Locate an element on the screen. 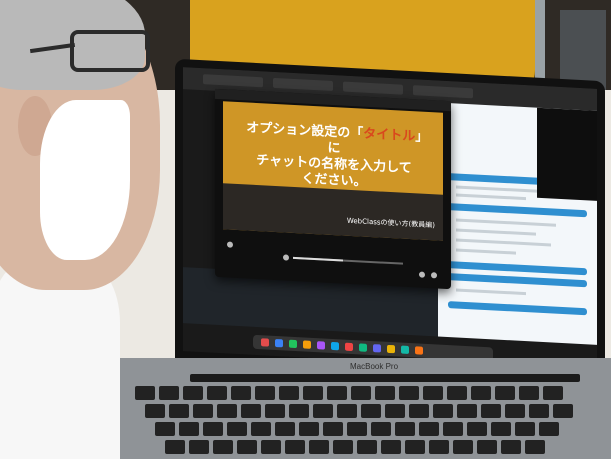 This screenshot has height=459, width=611. video-progress-fill is located at coordinates (318, 259).